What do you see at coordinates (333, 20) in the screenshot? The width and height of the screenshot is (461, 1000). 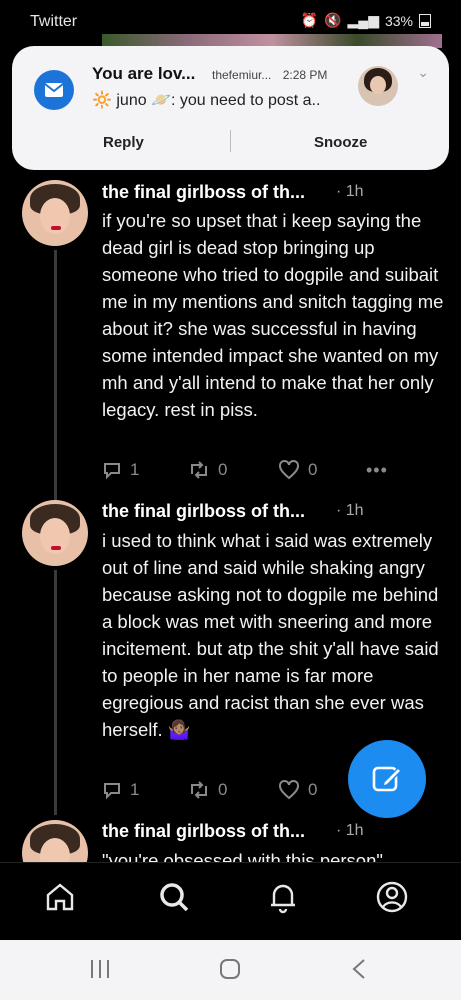 I see `mute-icon: 🔇` at bounding box center [333, 20].